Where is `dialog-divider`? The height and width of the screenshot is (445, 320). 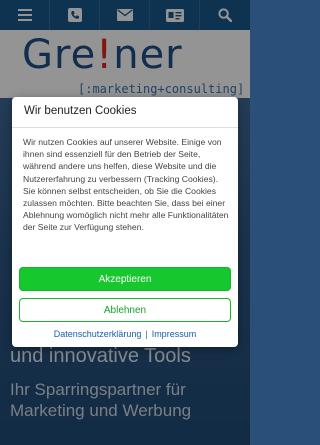 dialog-divider is located at coordinates (125, 127).